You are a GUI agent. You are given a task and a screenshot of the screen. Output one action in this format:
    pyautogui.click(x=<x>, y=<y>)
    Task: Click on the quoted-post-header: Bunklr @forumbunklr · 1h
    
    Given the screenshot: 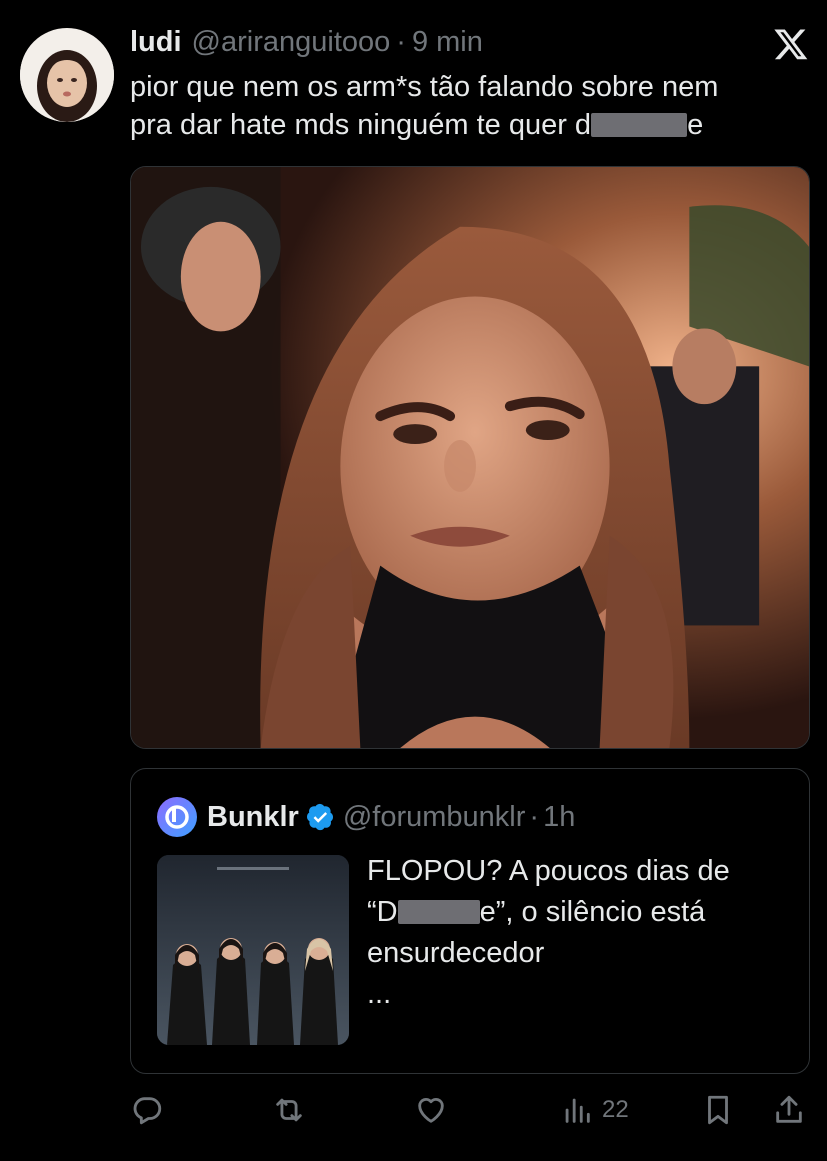 What is the action you would take?
    pyautogui.click(x=366, y=817)
    